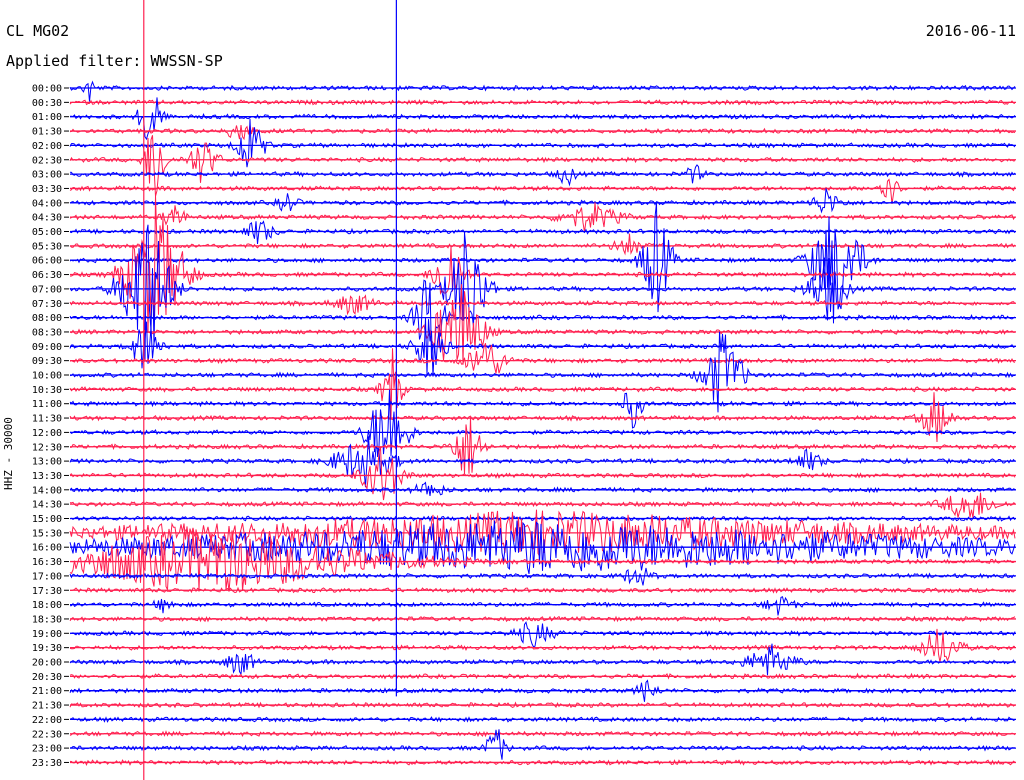 The image size is (1024, 780). What do you see at coordinates (47, 246) in the screenshot?
I see `tick-label: 05:30` at bounding box center [47, 246].